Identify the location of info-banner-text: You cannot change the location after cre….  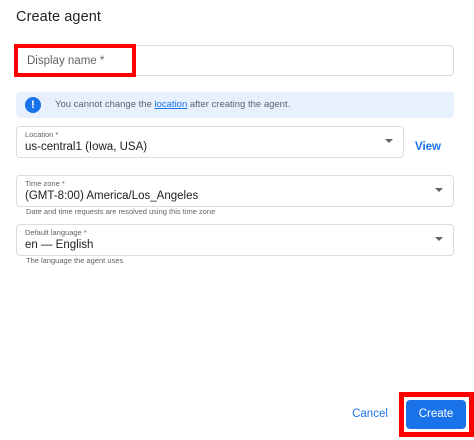
(172, 104).